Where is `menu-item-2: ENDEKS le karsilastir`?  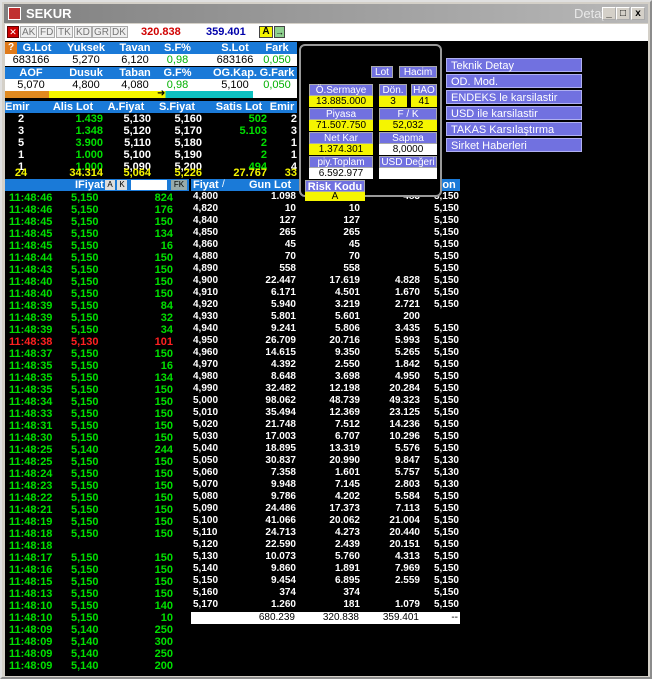 menu-item-2: ENDEKS le karsilastir is located at coordinates (514, 97).